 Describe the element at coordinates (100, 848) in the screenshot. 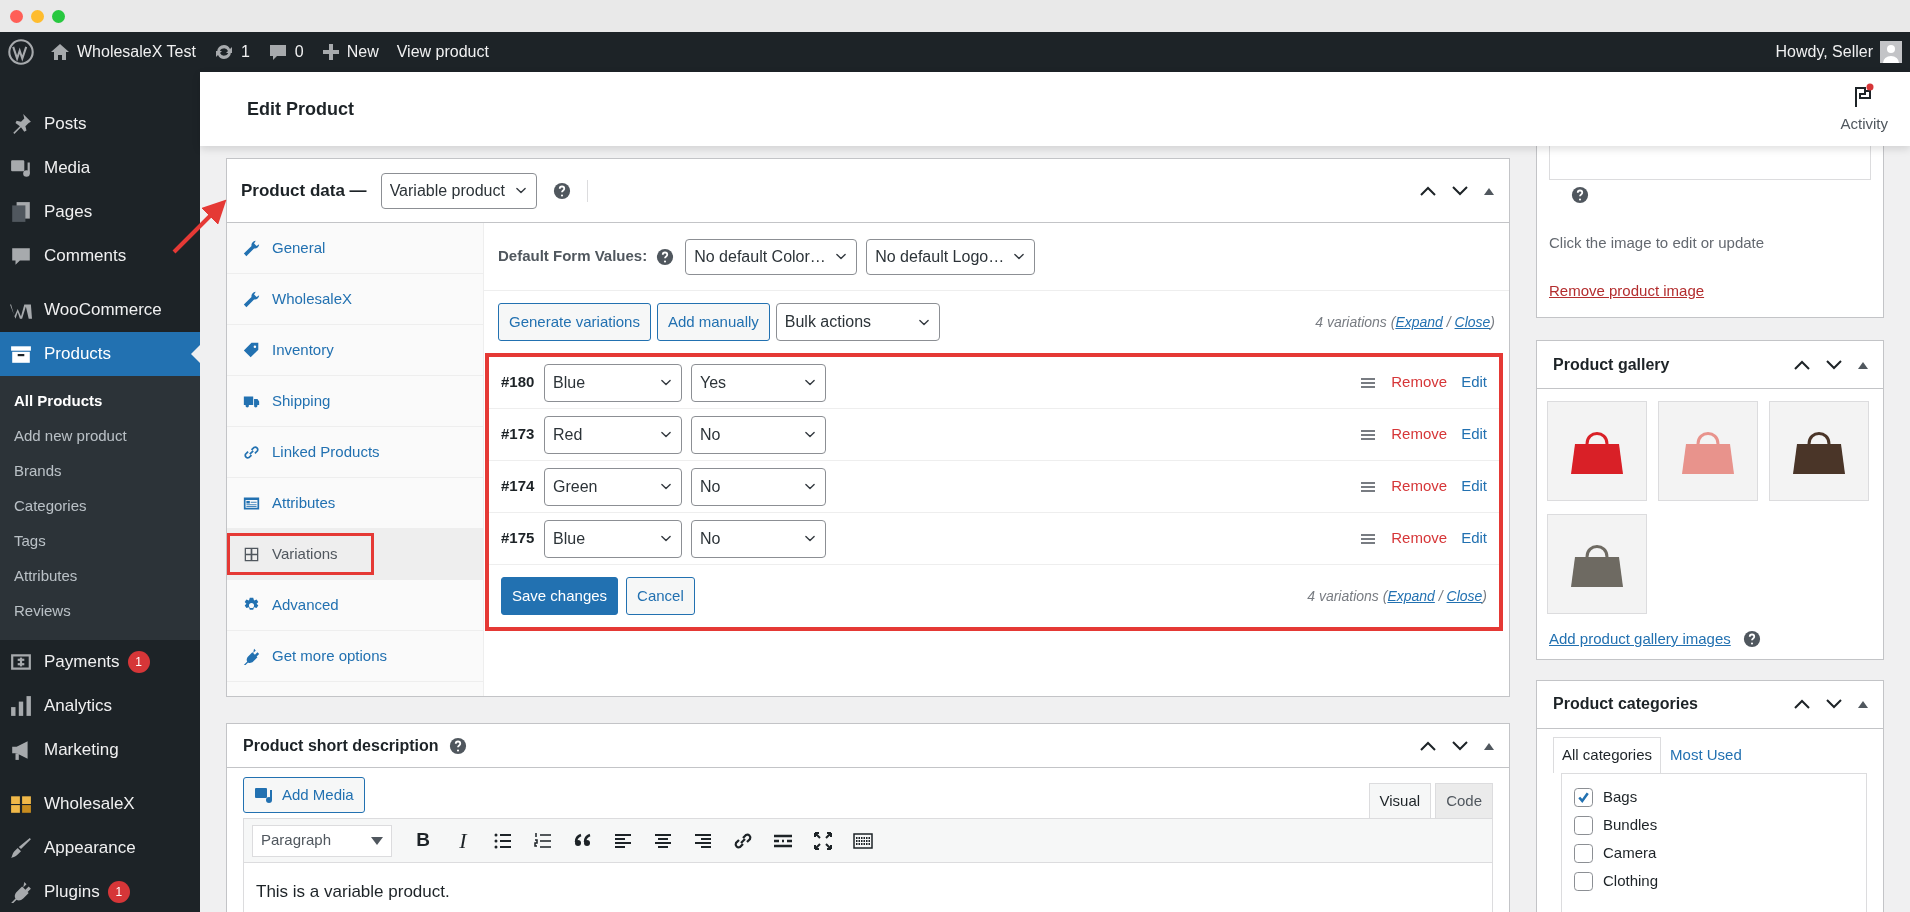

I see `sidebar-item: Appearance` at that location.